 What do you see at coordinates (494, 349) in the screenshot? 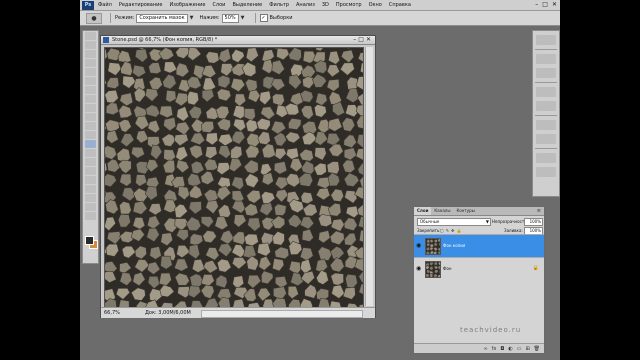
I see `layer-style-icon: fx` at bounding box center [494, 349].